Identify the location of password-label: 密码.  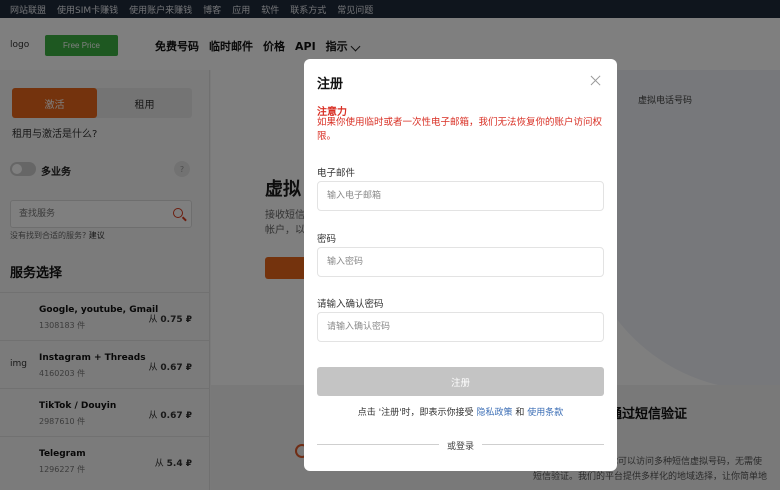
(327, 239).